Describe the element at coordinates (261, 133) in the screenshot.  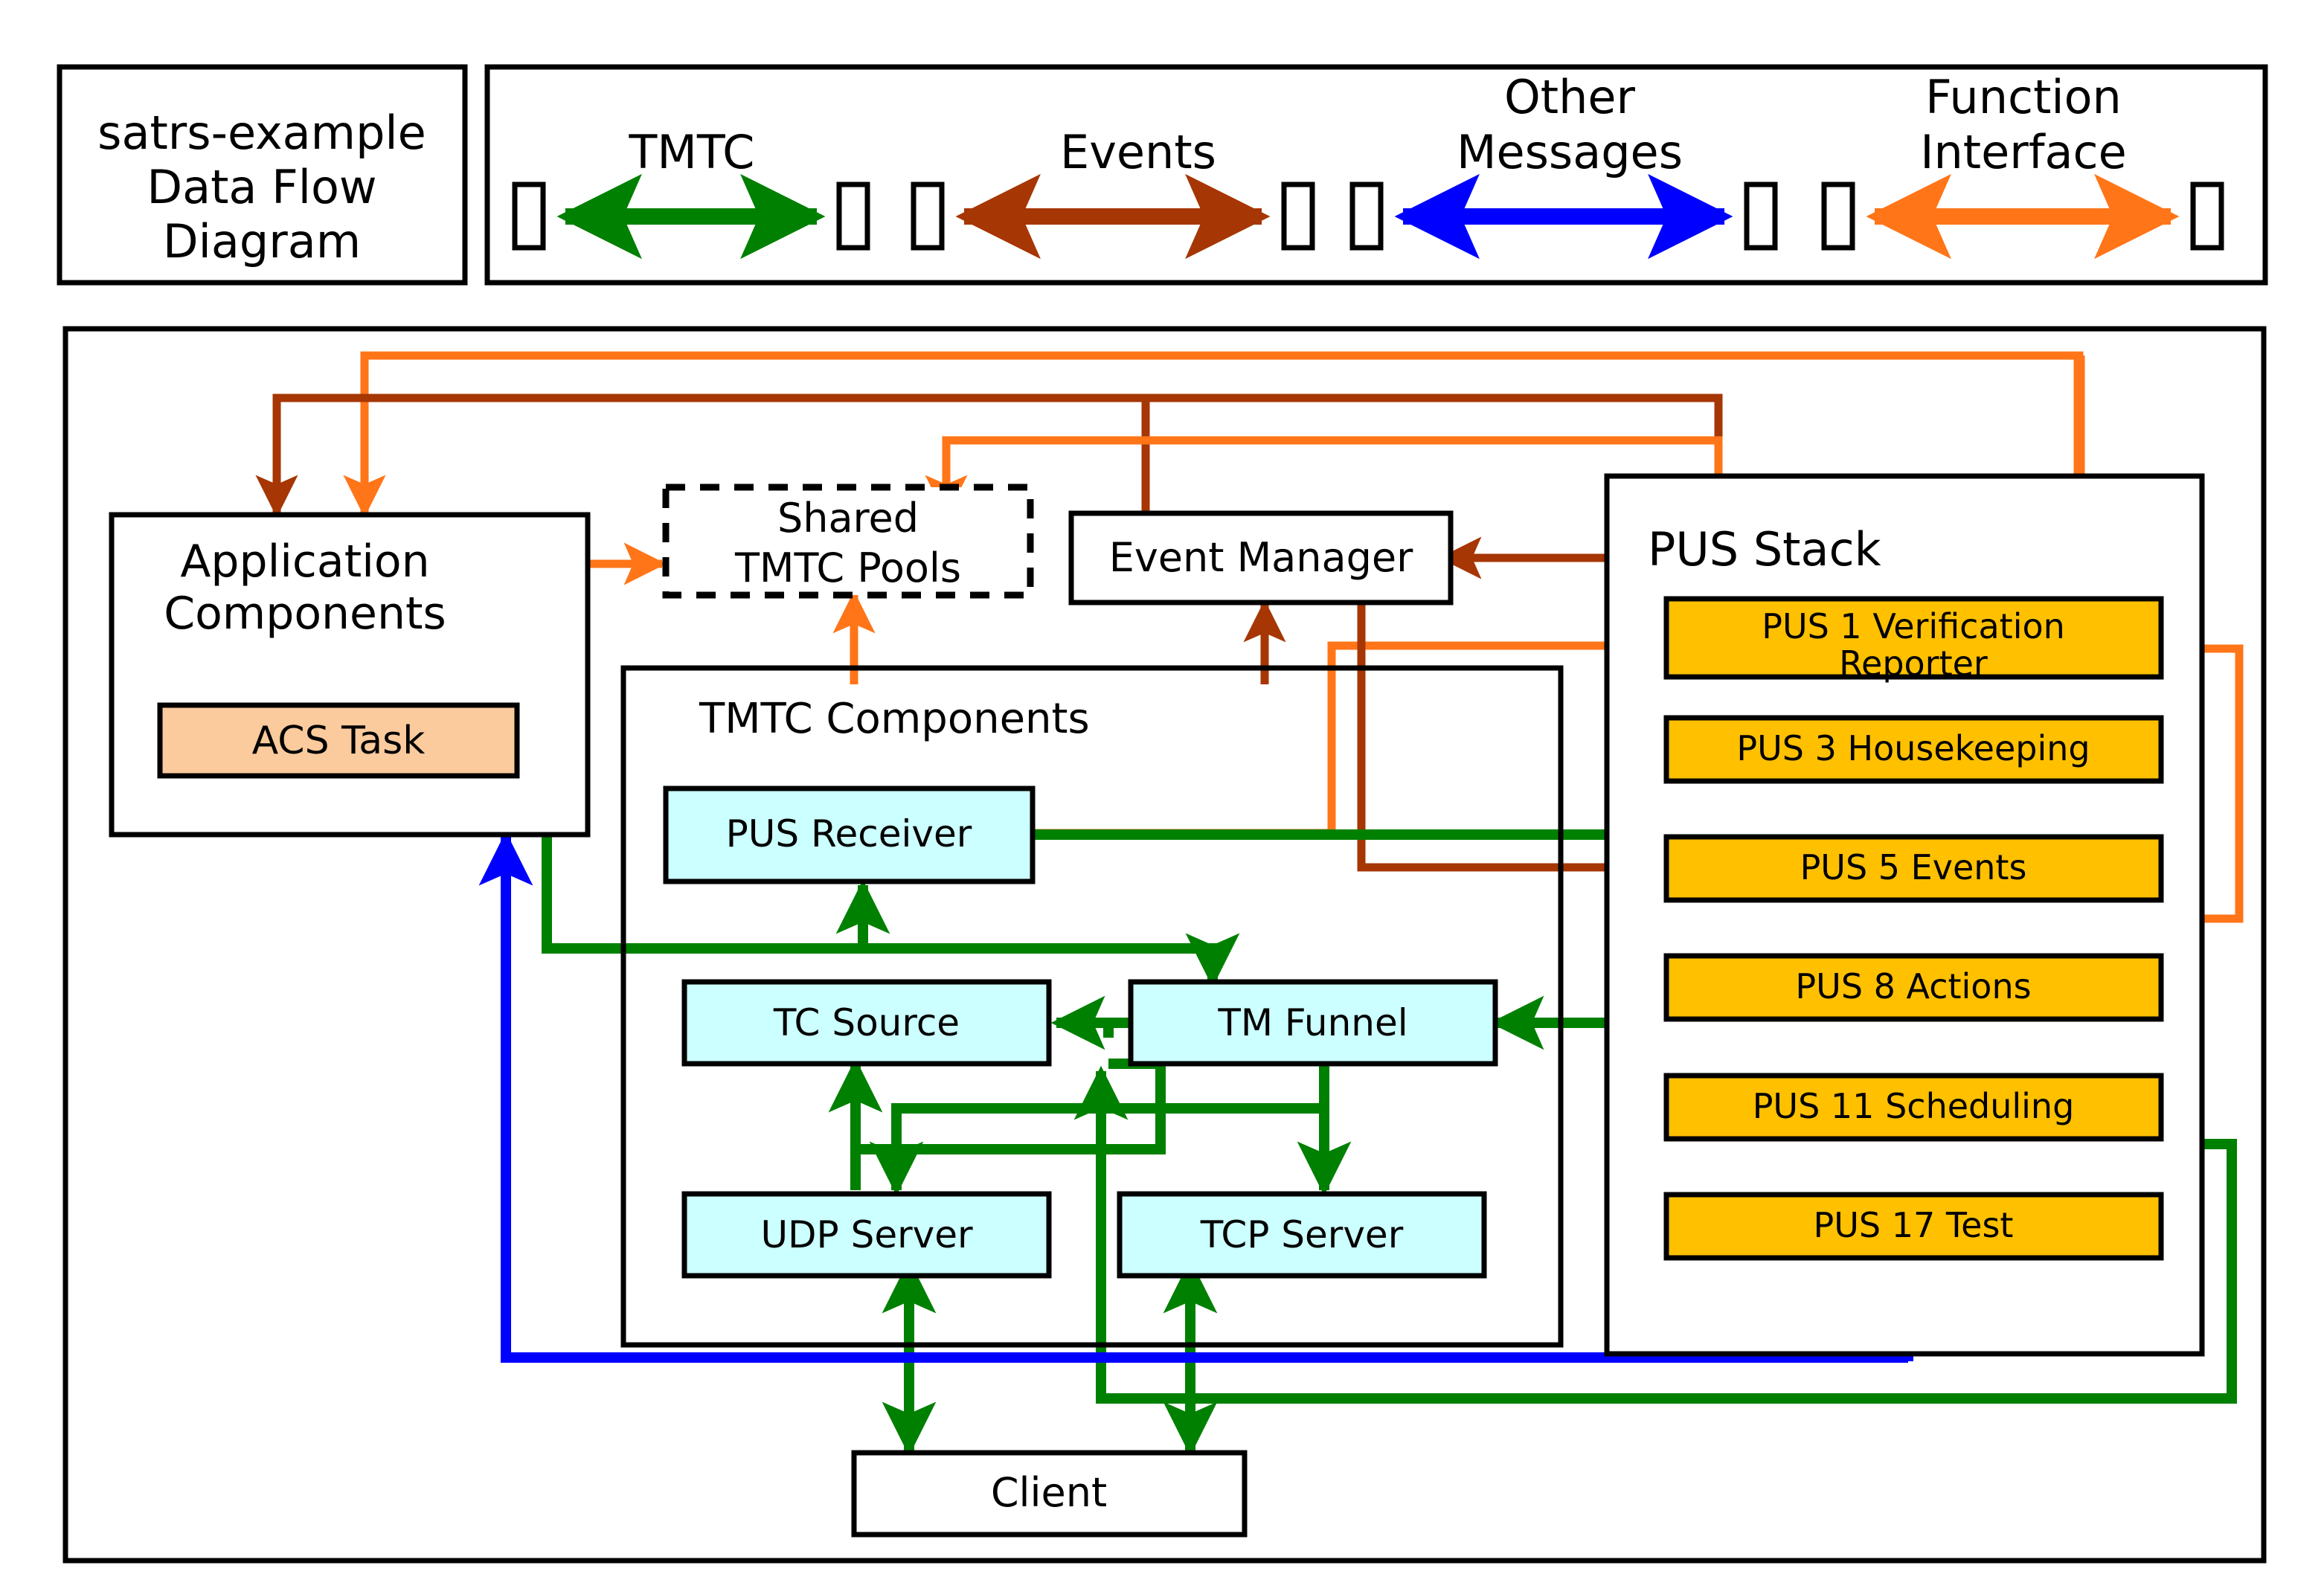
I see `title-line-1: satrs-example` at that location.